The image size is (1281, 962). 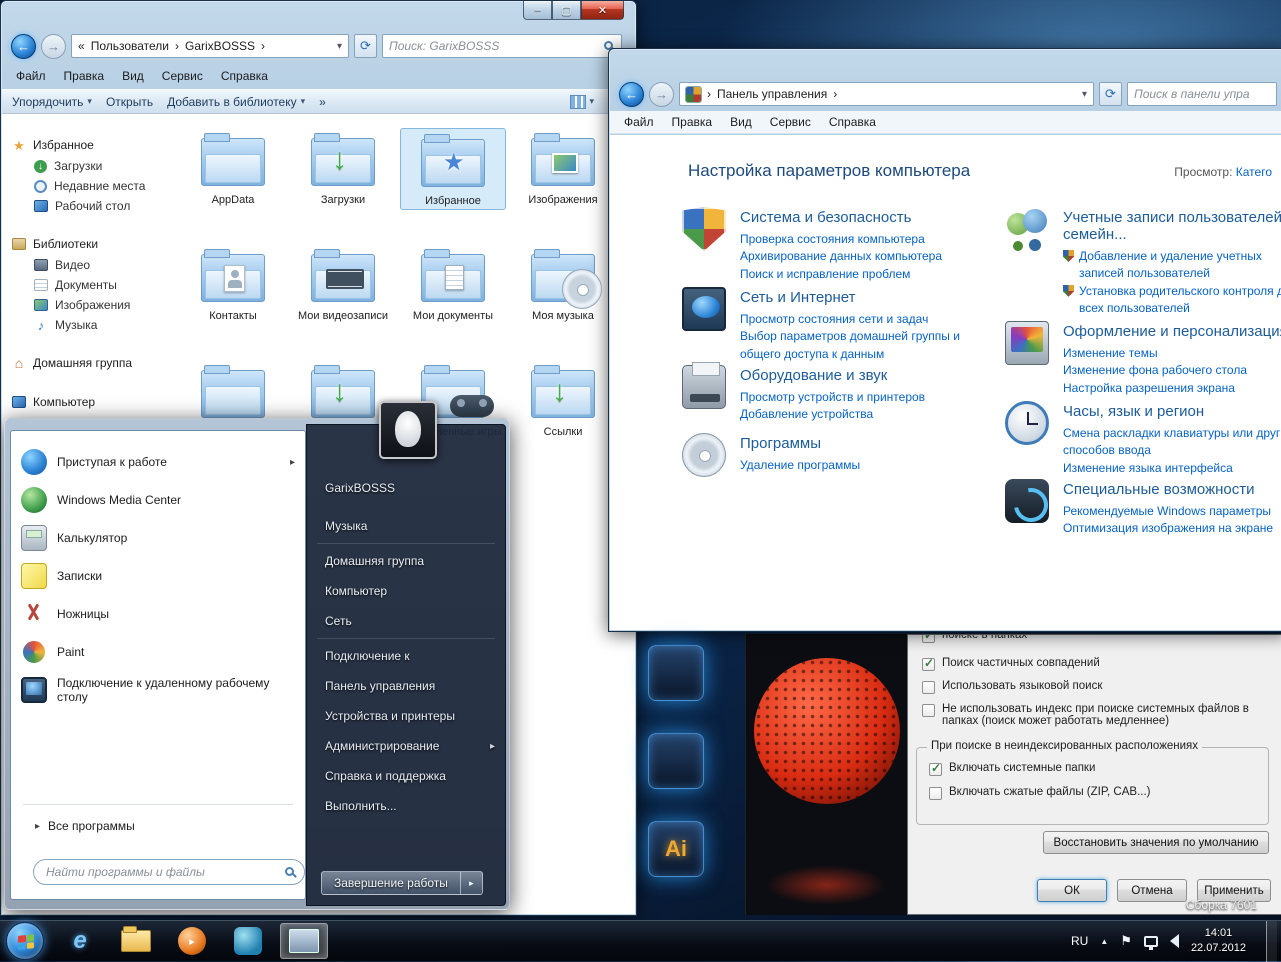 What do you see at coordinates (136, 941) in the screenshot?
I see `taskbar-explorer` at bounding box center [136, 941].